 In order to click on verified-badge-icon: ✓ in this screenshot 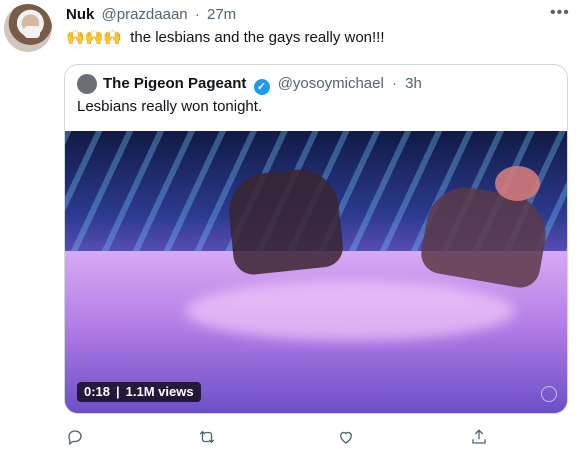, I will do `click(261, 87)`.